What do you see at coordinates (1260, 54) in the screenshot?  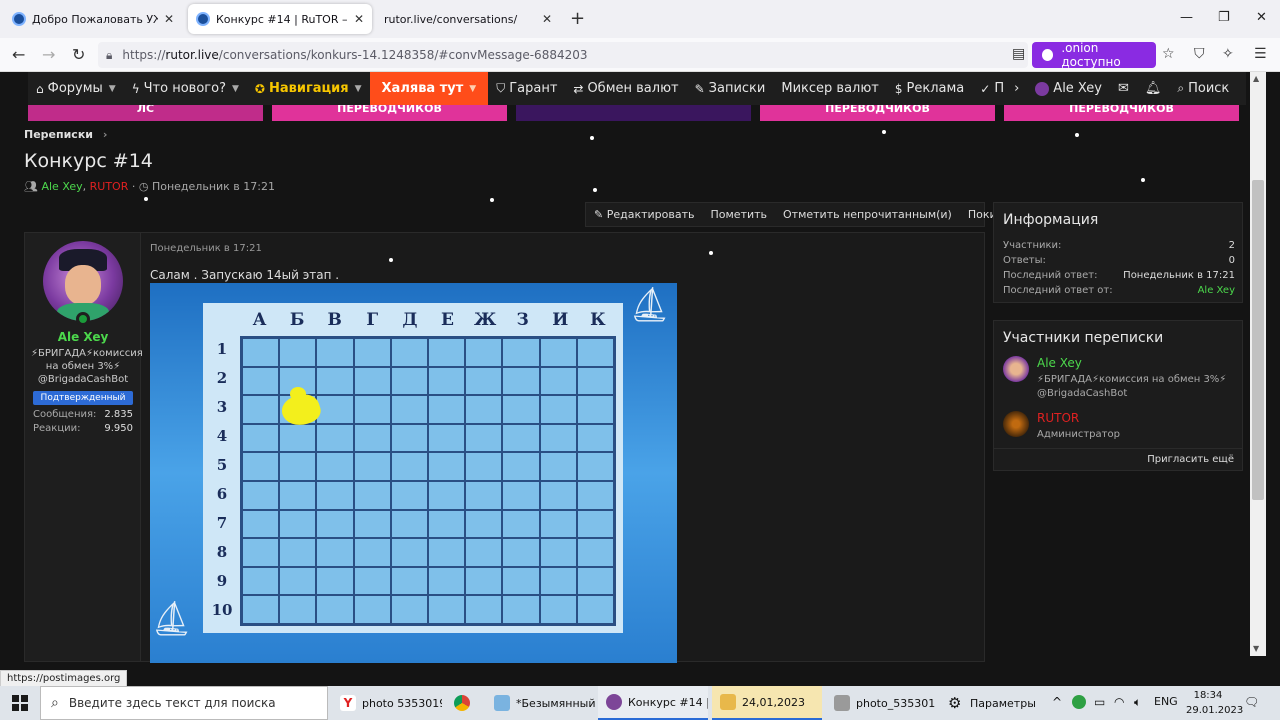 I see `menu-icon: ☰` at bounding box center [1260, 54].